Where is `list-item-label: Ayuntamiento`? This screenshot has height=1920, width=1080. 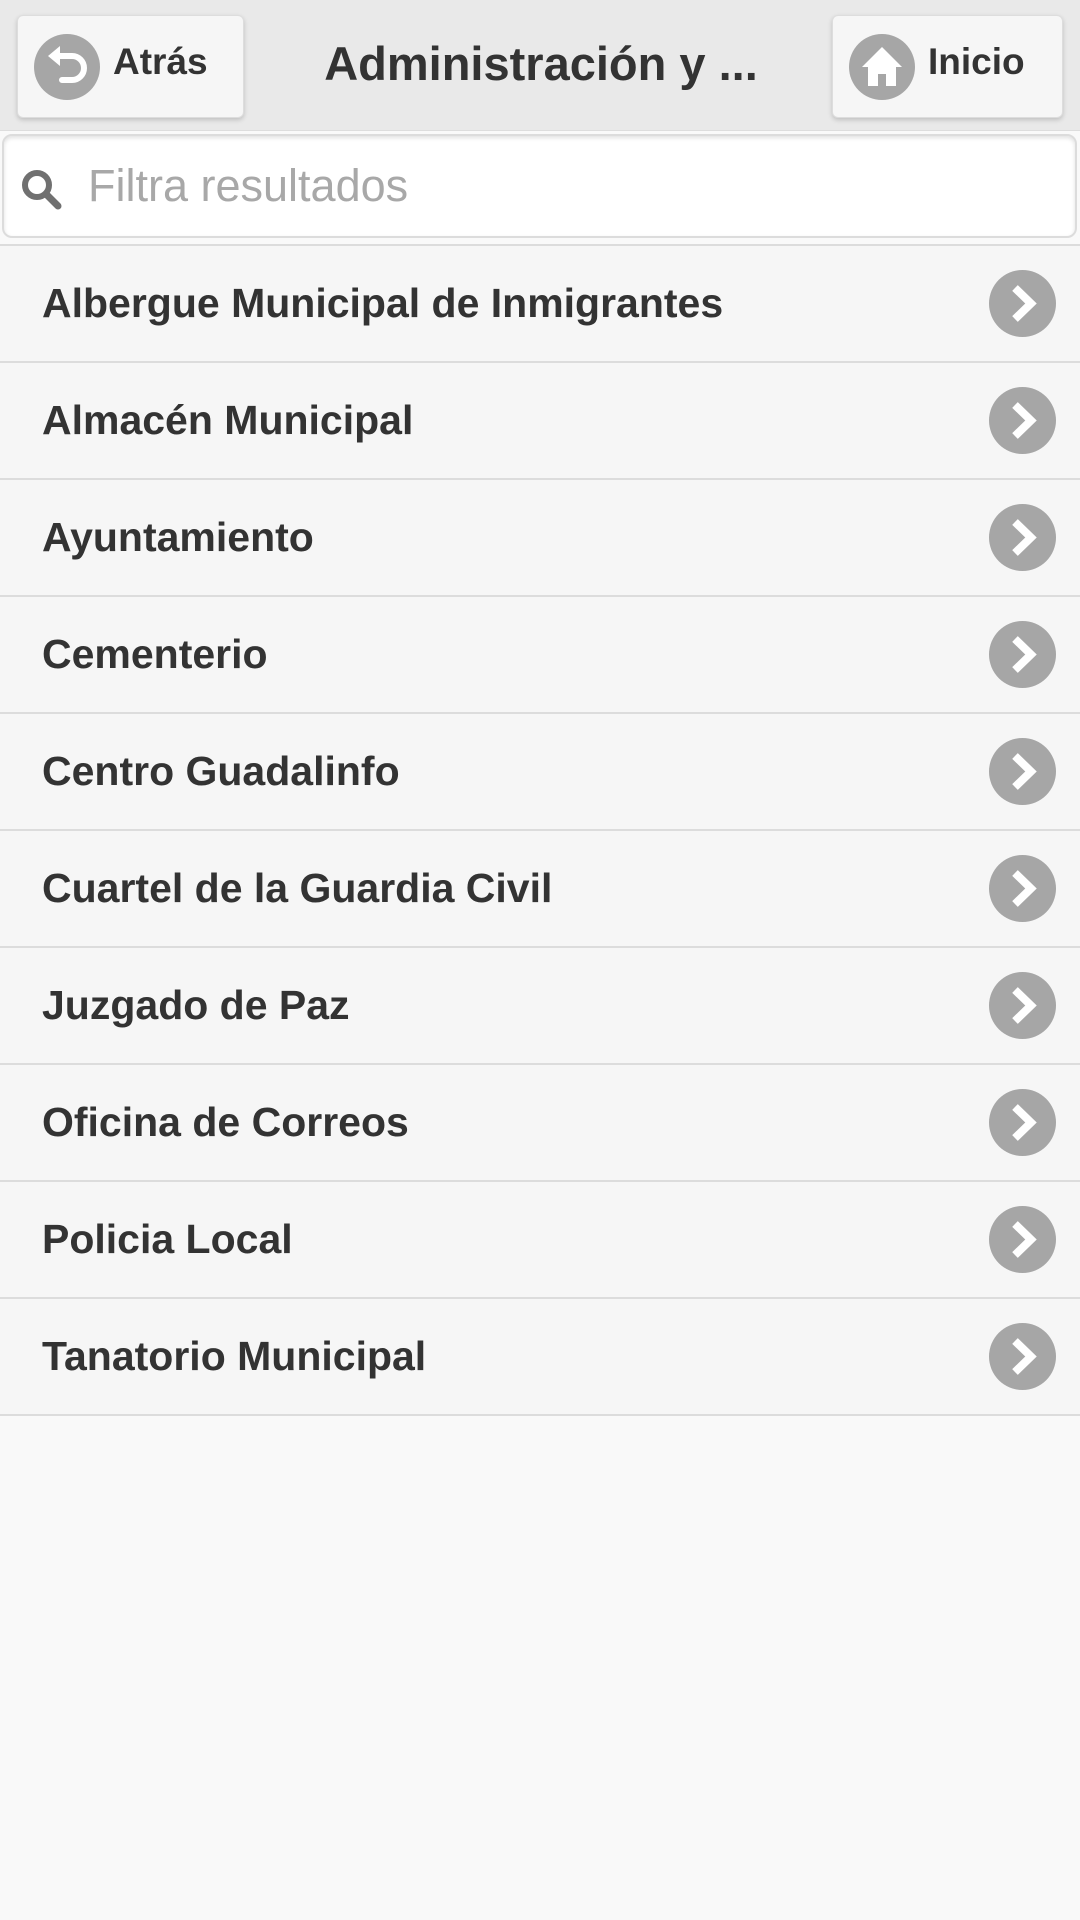 list-item-label: Ayuntamiento is located at coordinates (178, 537).